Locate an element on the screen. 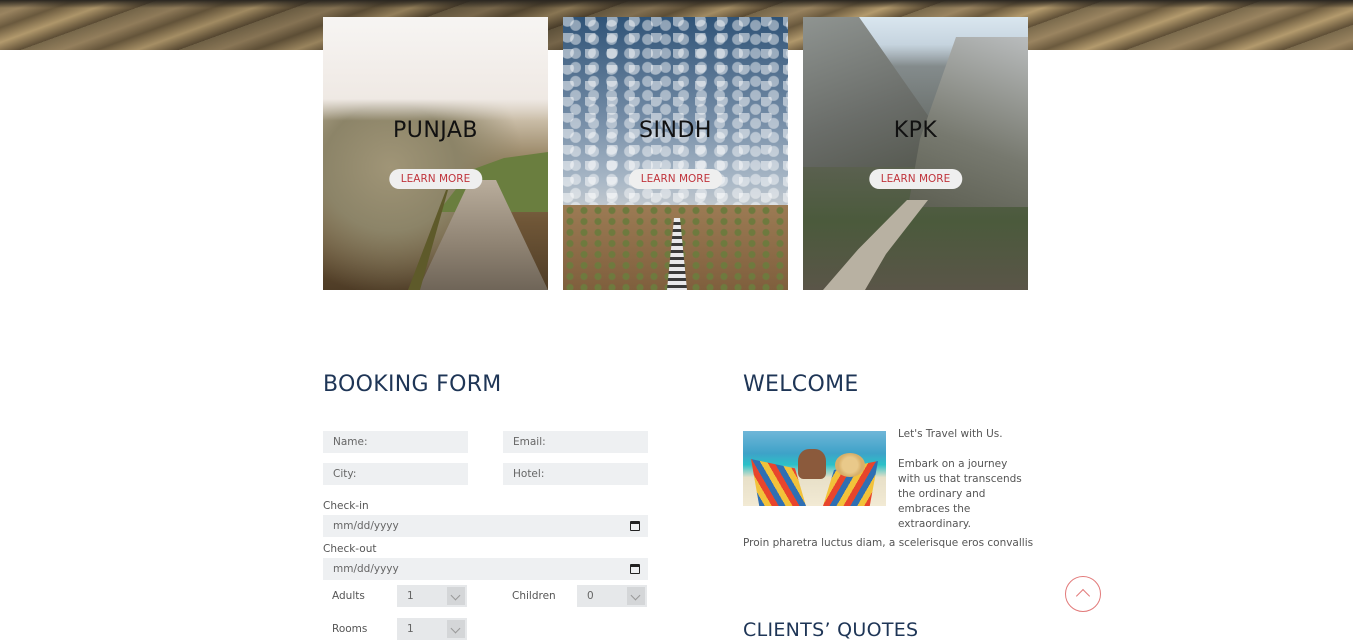 This screenshot has height=640, width=1353. adults-label: Adults is located at coordinates (348, 596).